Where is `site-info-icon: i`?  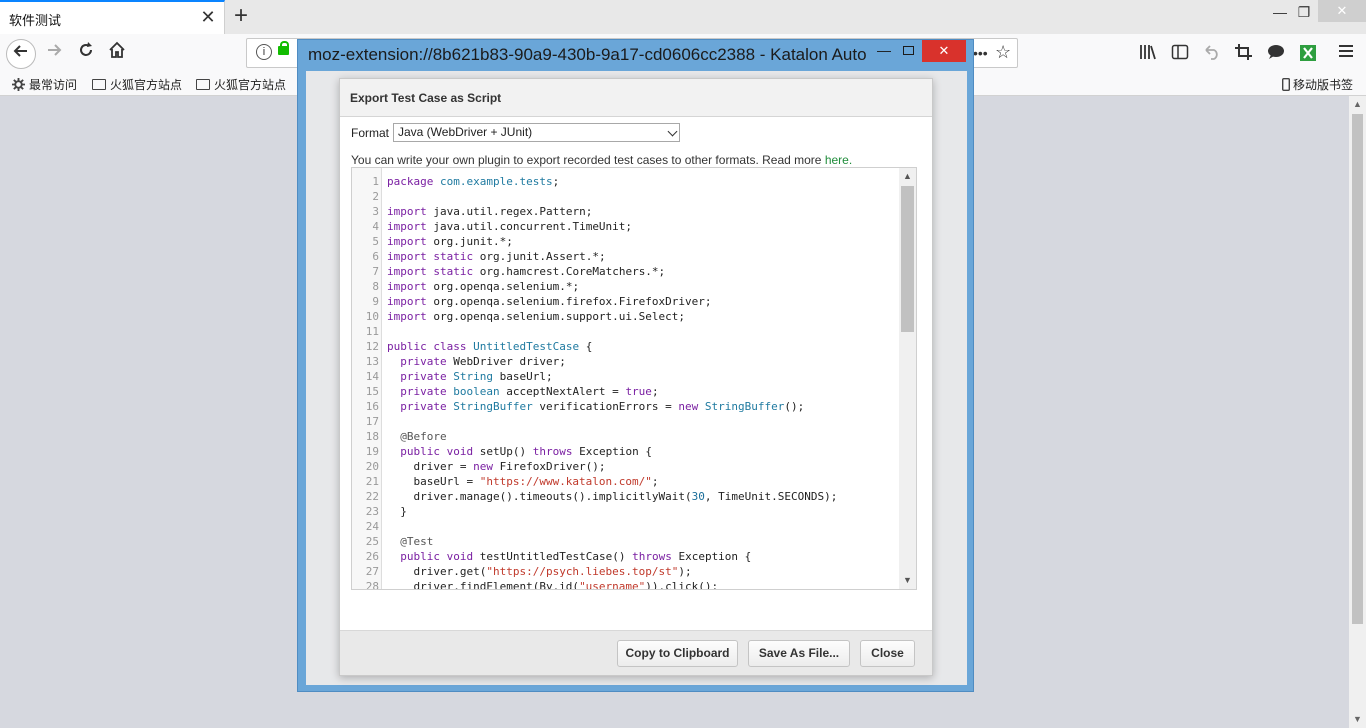 site-info-icon: i is located at coordinates (264, 52).